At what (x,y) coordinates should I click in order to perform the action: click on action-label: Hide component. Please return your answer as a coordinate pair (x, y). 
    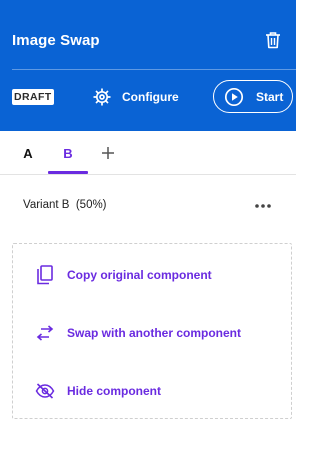
    Looking at the image, I should click on (114, 391).